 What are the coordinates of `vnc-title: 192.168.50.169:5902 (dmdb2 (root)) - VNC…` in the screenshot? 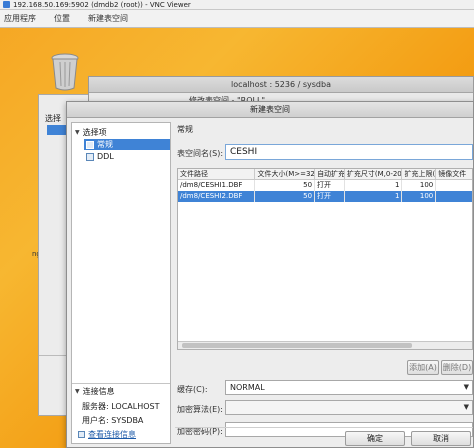 It's located at (102, 4).